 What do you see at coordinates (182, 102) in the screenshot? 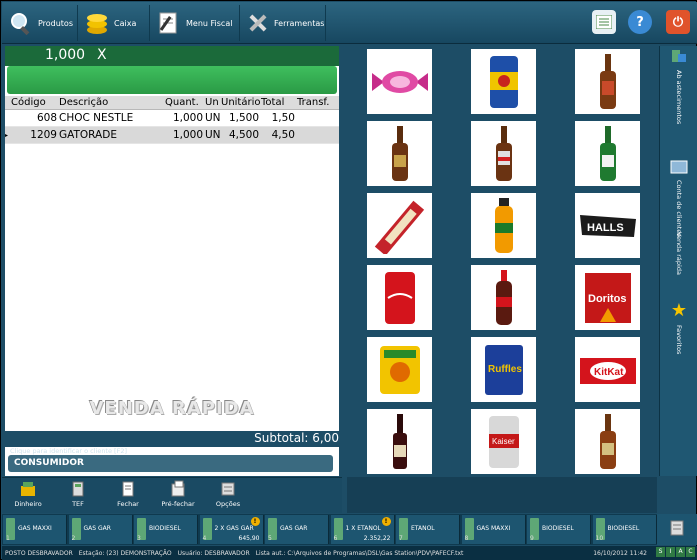
I see `col-quant: Quant.` at bounding box center [182, 102].